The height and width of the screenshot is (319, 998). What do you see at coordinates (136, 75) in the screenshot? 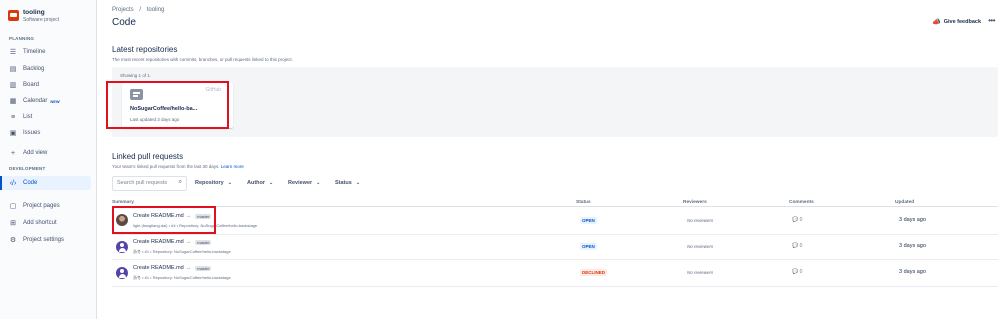
I see `showing-count: Showing 1 of 1.` at bounding box center [136, 75].